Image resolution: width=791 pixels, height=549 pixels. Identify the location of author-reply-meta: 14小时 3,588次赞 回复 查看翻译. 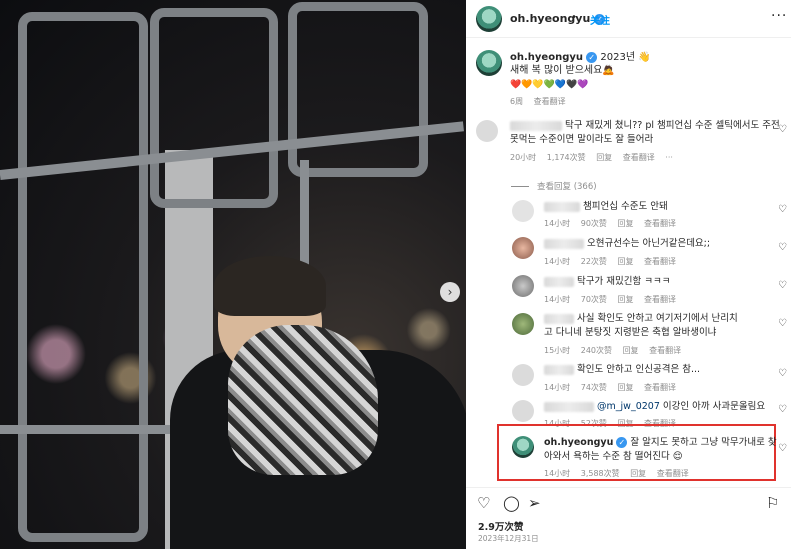
(620, 473).